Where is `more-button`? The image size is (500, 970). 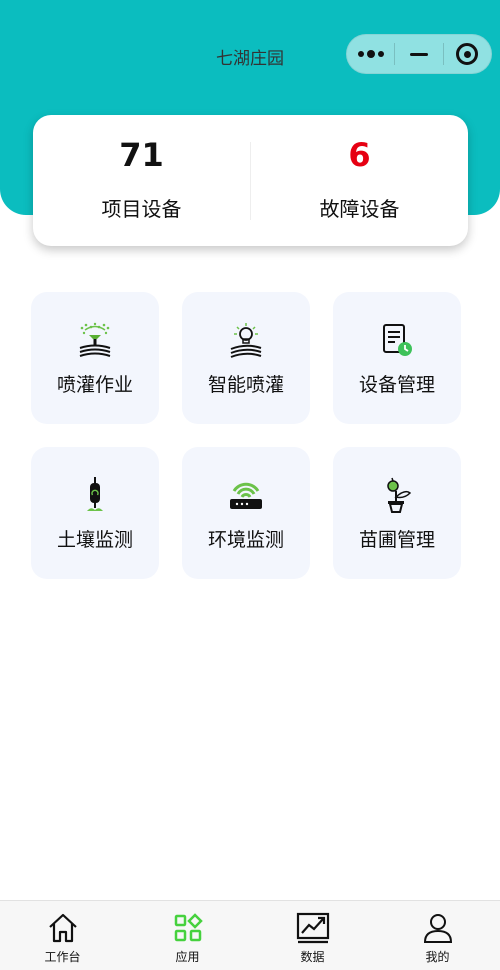 more-button is located at coordinates (370, 54).